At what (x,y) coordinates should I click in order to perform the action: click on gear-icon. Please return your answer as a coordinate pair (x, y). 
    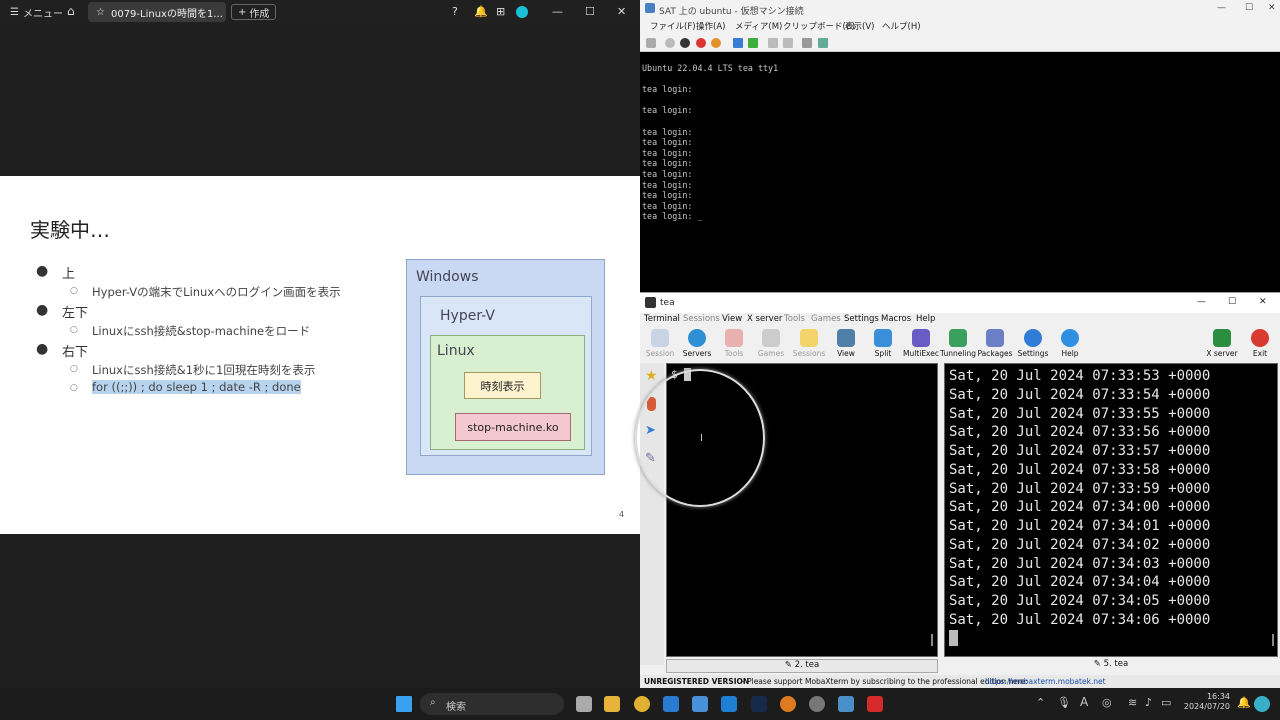
    Looking at the image, I should click on (1033, 338).